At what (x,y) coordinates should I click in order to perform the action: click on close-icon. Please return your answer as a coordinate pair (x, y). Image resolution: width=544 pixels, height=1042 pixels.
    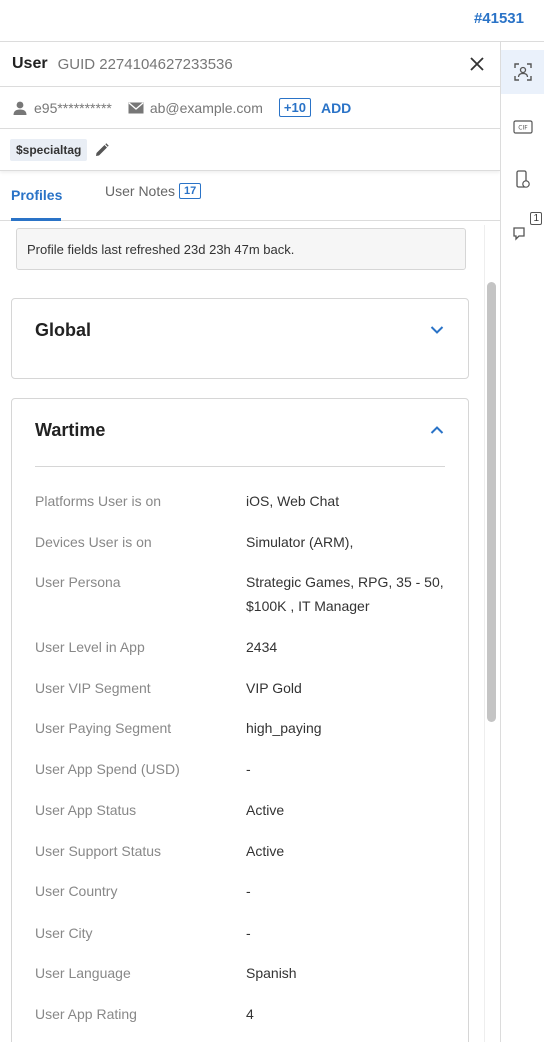
    Looking at the image, I should click on (477, 64).